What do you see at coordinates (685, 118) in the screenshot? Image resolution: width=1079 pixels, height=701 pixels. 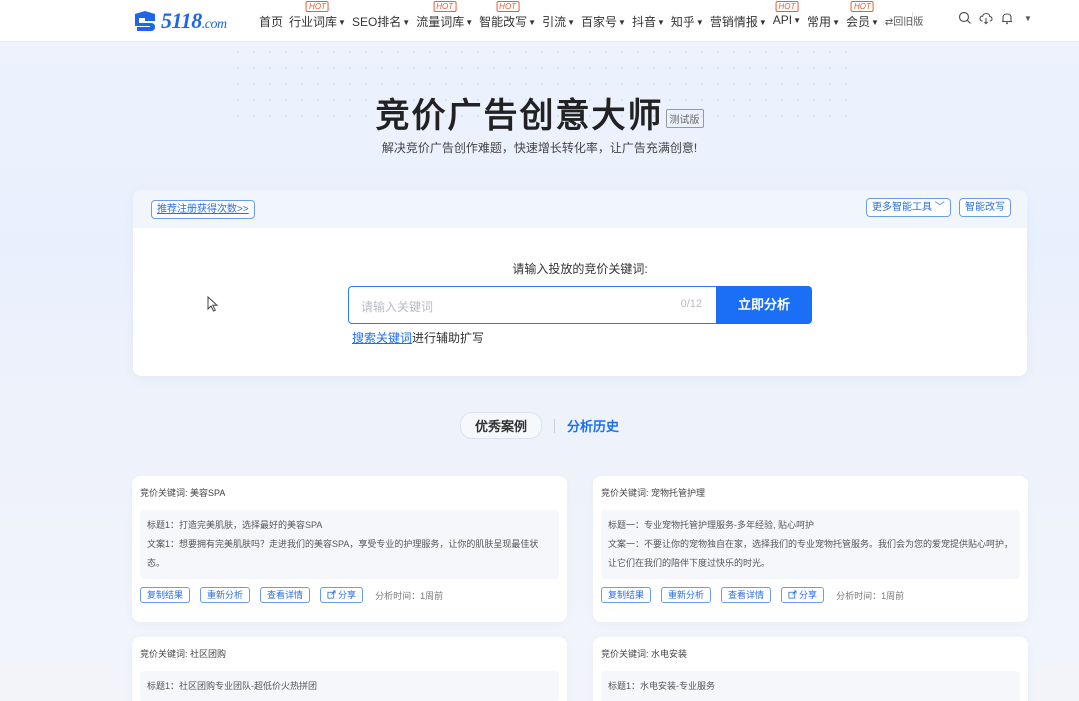 I see `beta-badge: 测试版` at bounding box center [685, 118].